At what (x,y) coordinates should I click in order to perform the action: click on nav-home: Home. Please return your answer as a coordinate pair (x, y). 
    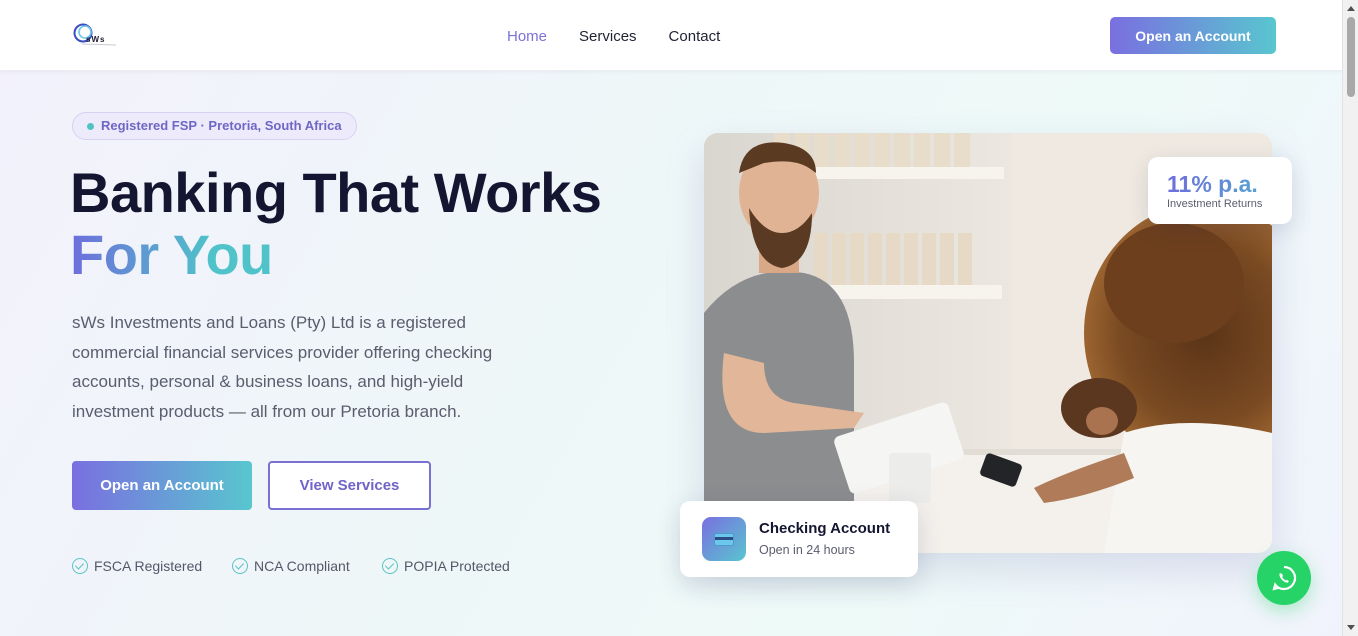
    Looking at the image, I should click on (527, 37).